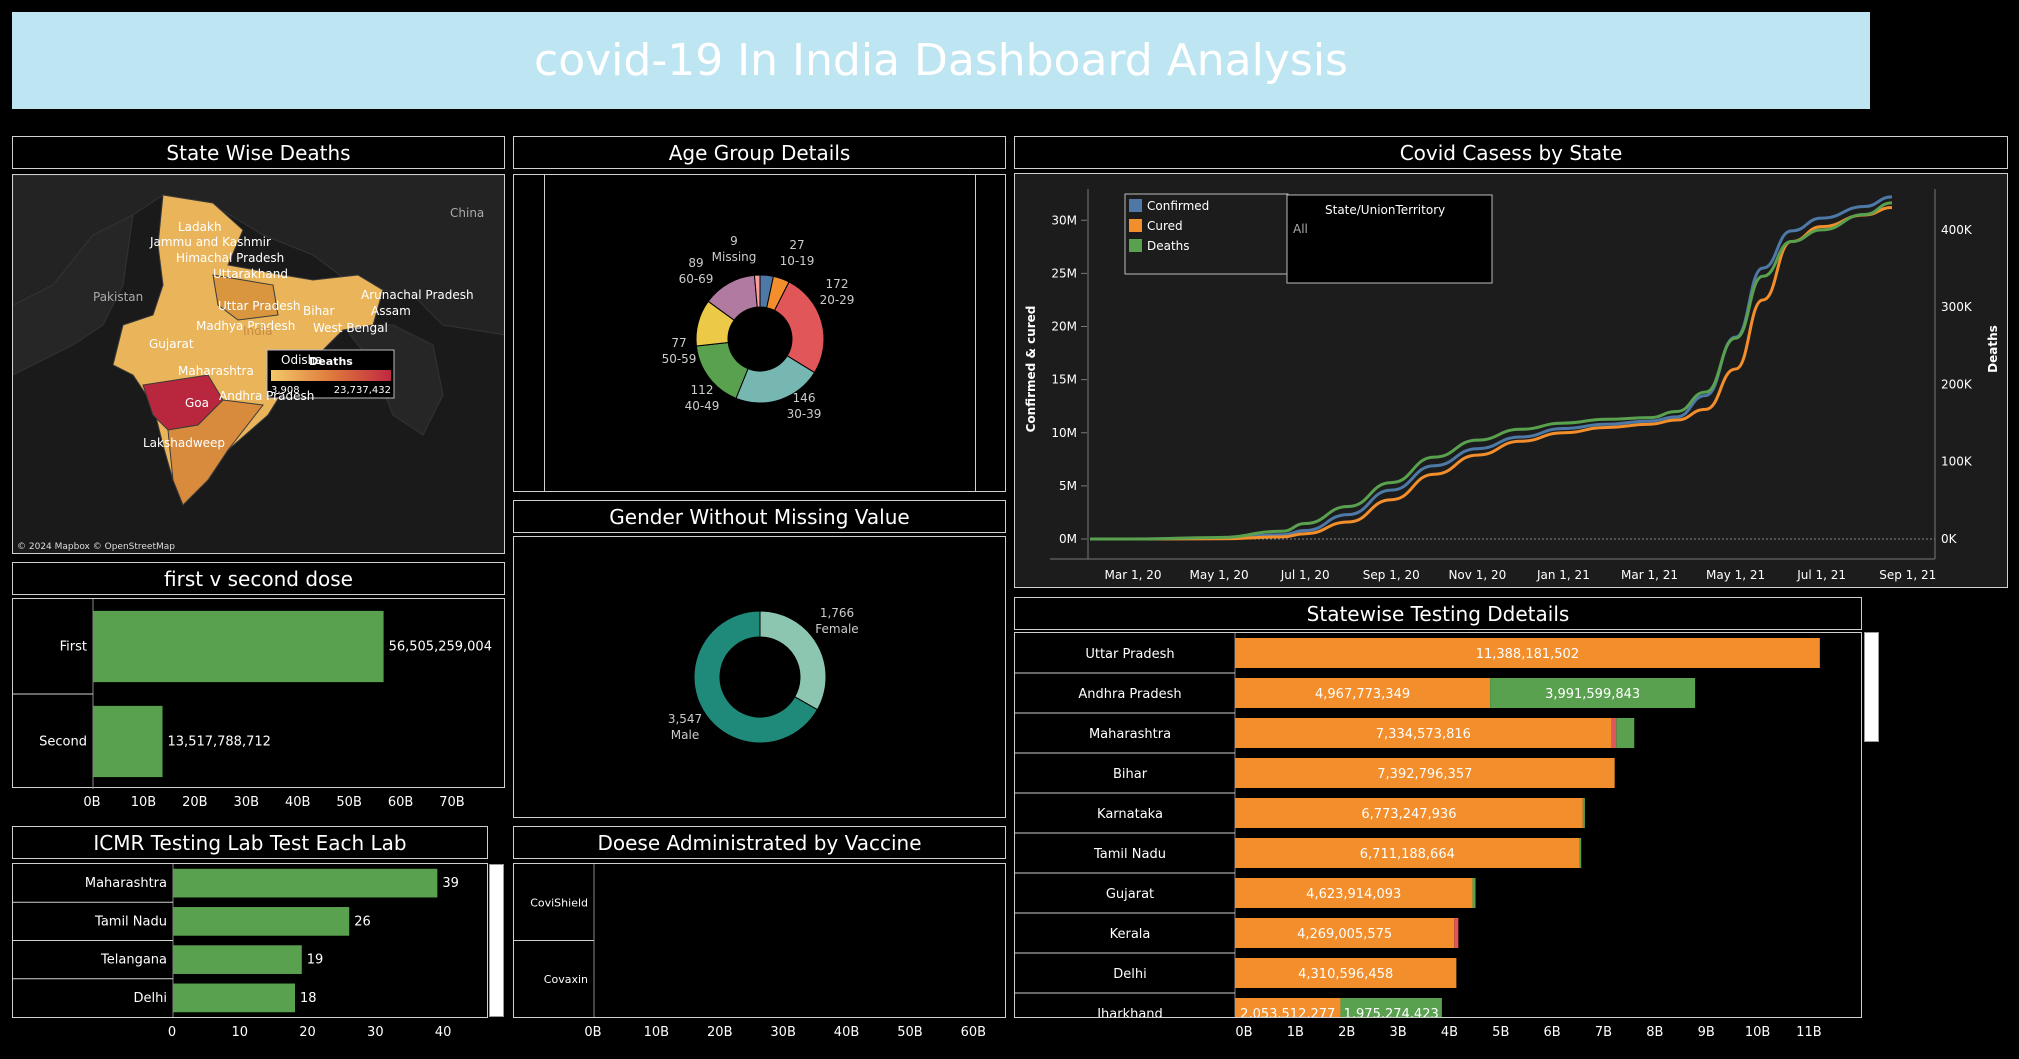 The height and width of the screenshot is (1059, 2019). I want to click on map-label-himachal-pradesh: Himachal Pradesh, so click(230, 258).